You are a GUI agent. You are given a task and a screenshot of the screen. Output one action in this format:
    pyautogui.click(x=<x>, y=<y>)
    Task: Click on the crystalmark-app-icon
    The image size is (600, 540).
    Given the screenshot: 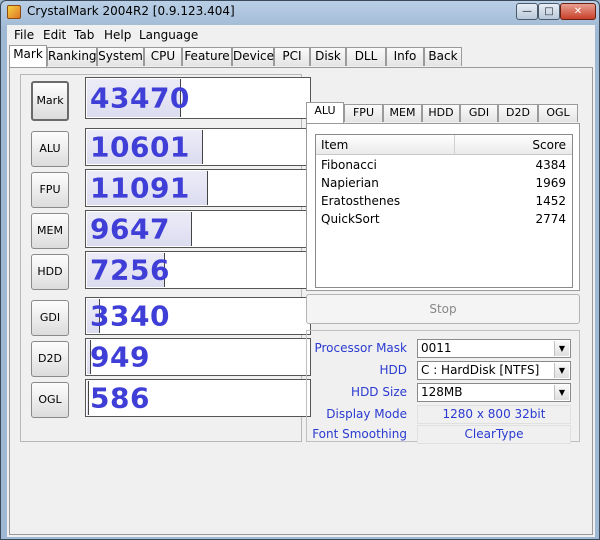 What is the action you would take?
    pyautogui.click(x=14, y=12)
    